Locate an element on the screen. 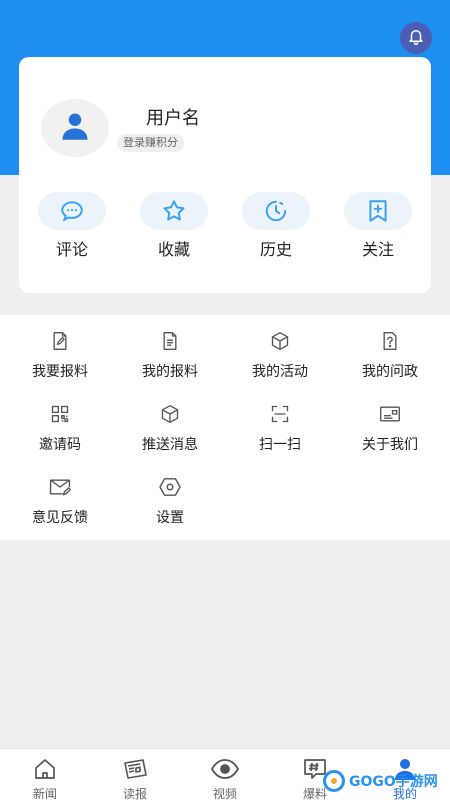 This screenshot has height=800, width=450. menu-item-label: 推送消息 is located at coordinates (170, 445).